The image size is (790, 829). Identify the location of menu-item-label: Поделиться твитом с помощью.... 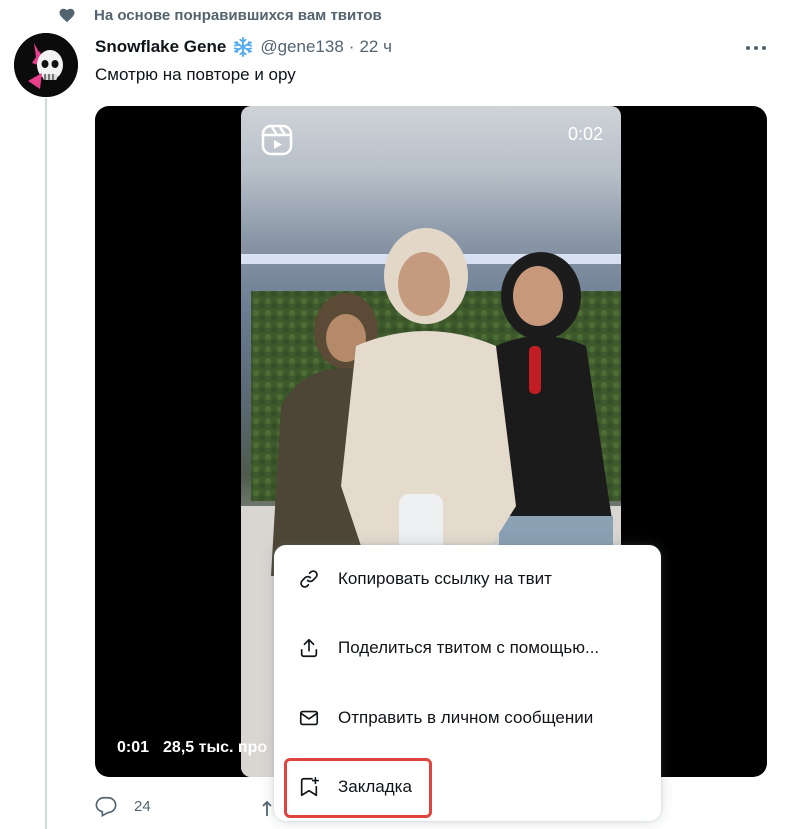
(469, 647).